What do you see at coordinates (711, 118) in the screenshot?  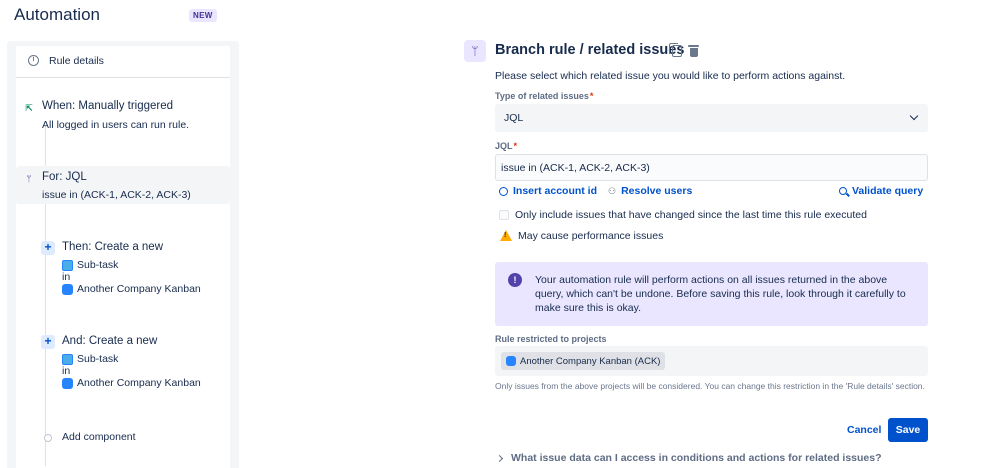 I see `related-issue-type-select: JQL` at bounding box center [711, 118].